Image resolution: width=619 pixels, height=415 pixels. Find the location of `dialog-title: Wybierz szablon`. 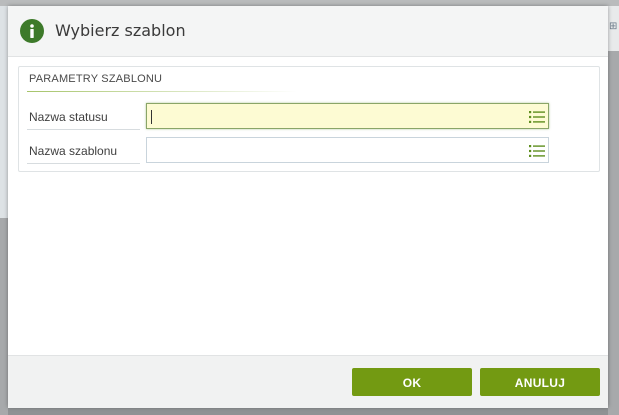

dialog-title: Wybierz szablon is located at coordinates (120, 30).